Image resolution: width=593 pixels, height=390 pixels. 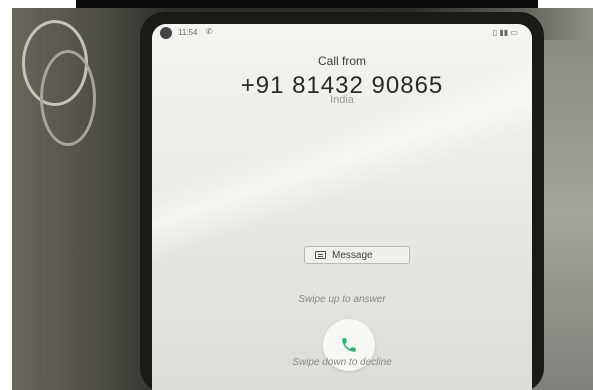 What do you see at coordinates (188, 32) in the screenshot?
I see `status-time: 11:54` at bounding box center [188, 32].